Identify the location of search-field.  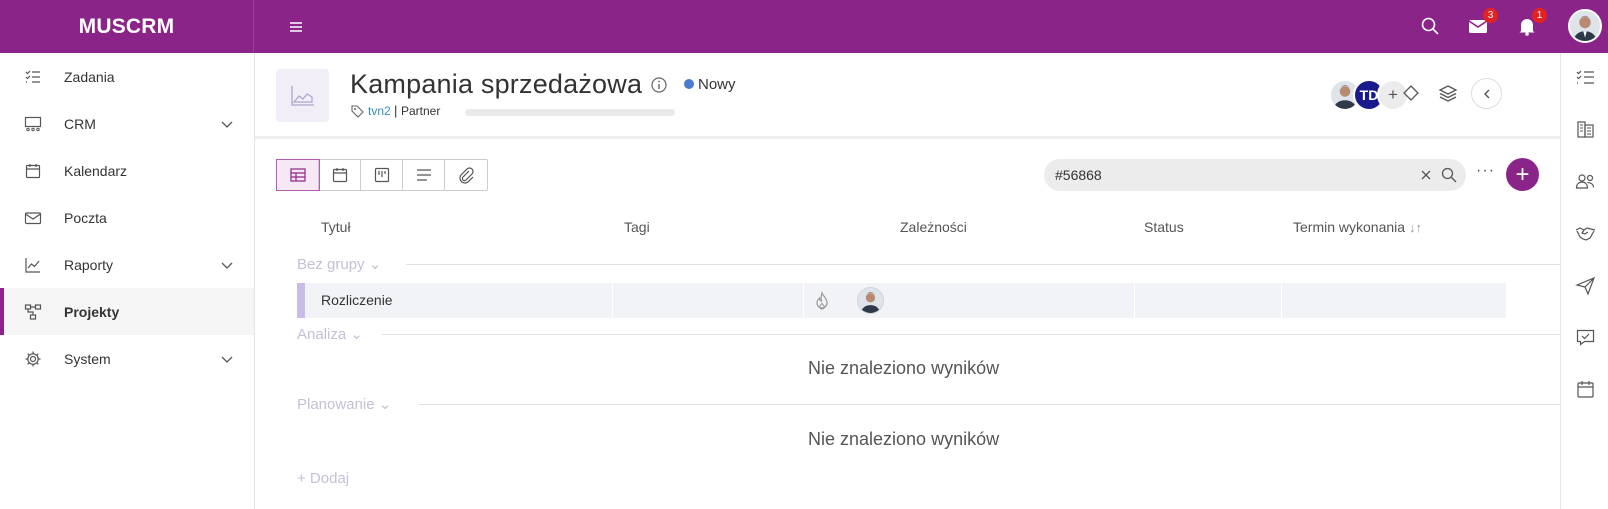
(1255, 175).